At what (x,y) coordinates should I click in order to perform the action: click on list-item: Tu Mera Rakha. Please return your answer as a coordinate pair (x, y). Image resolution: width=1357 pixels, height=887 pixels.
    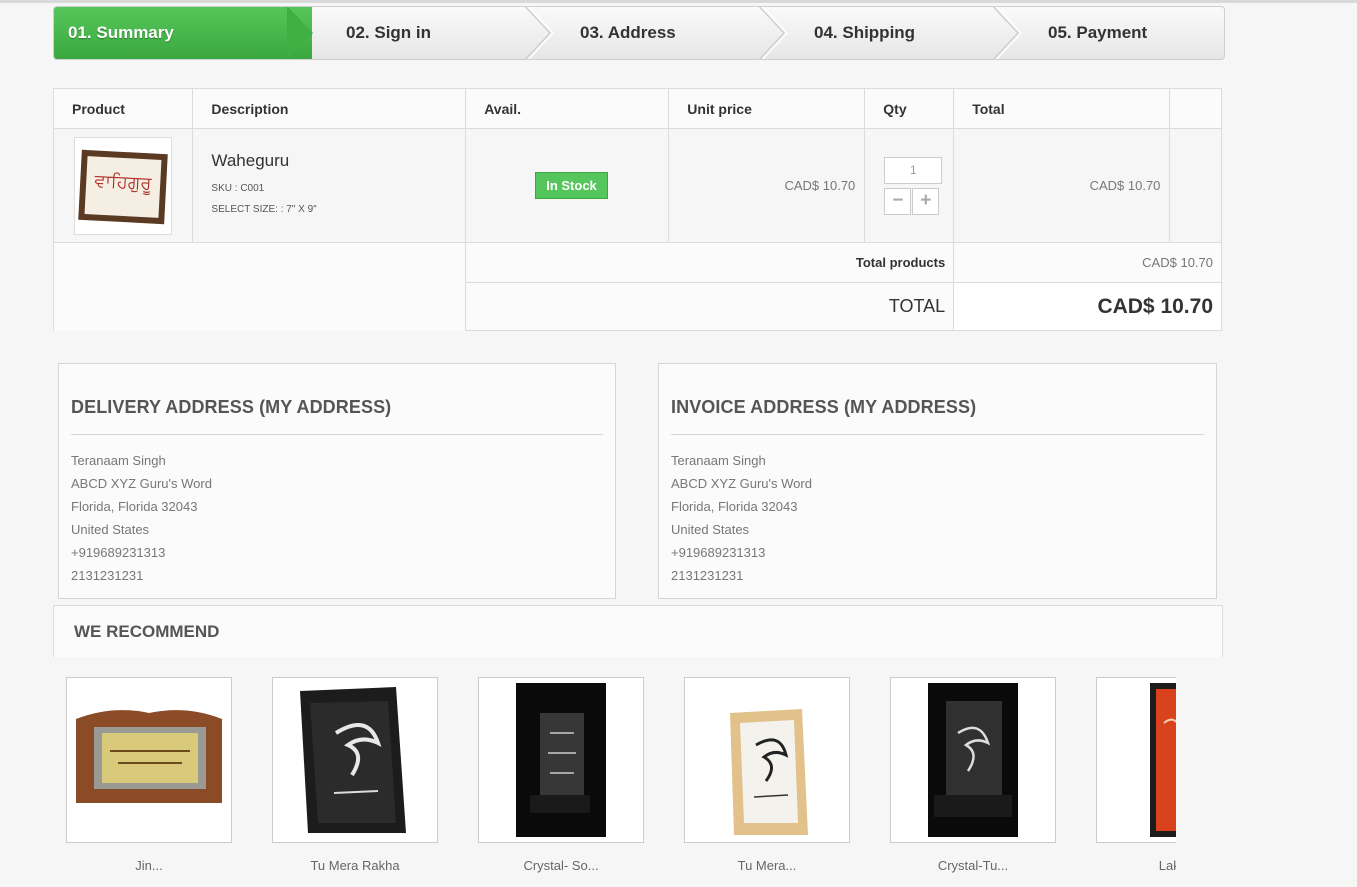
    Looking at the image, I should click on (355, 775).